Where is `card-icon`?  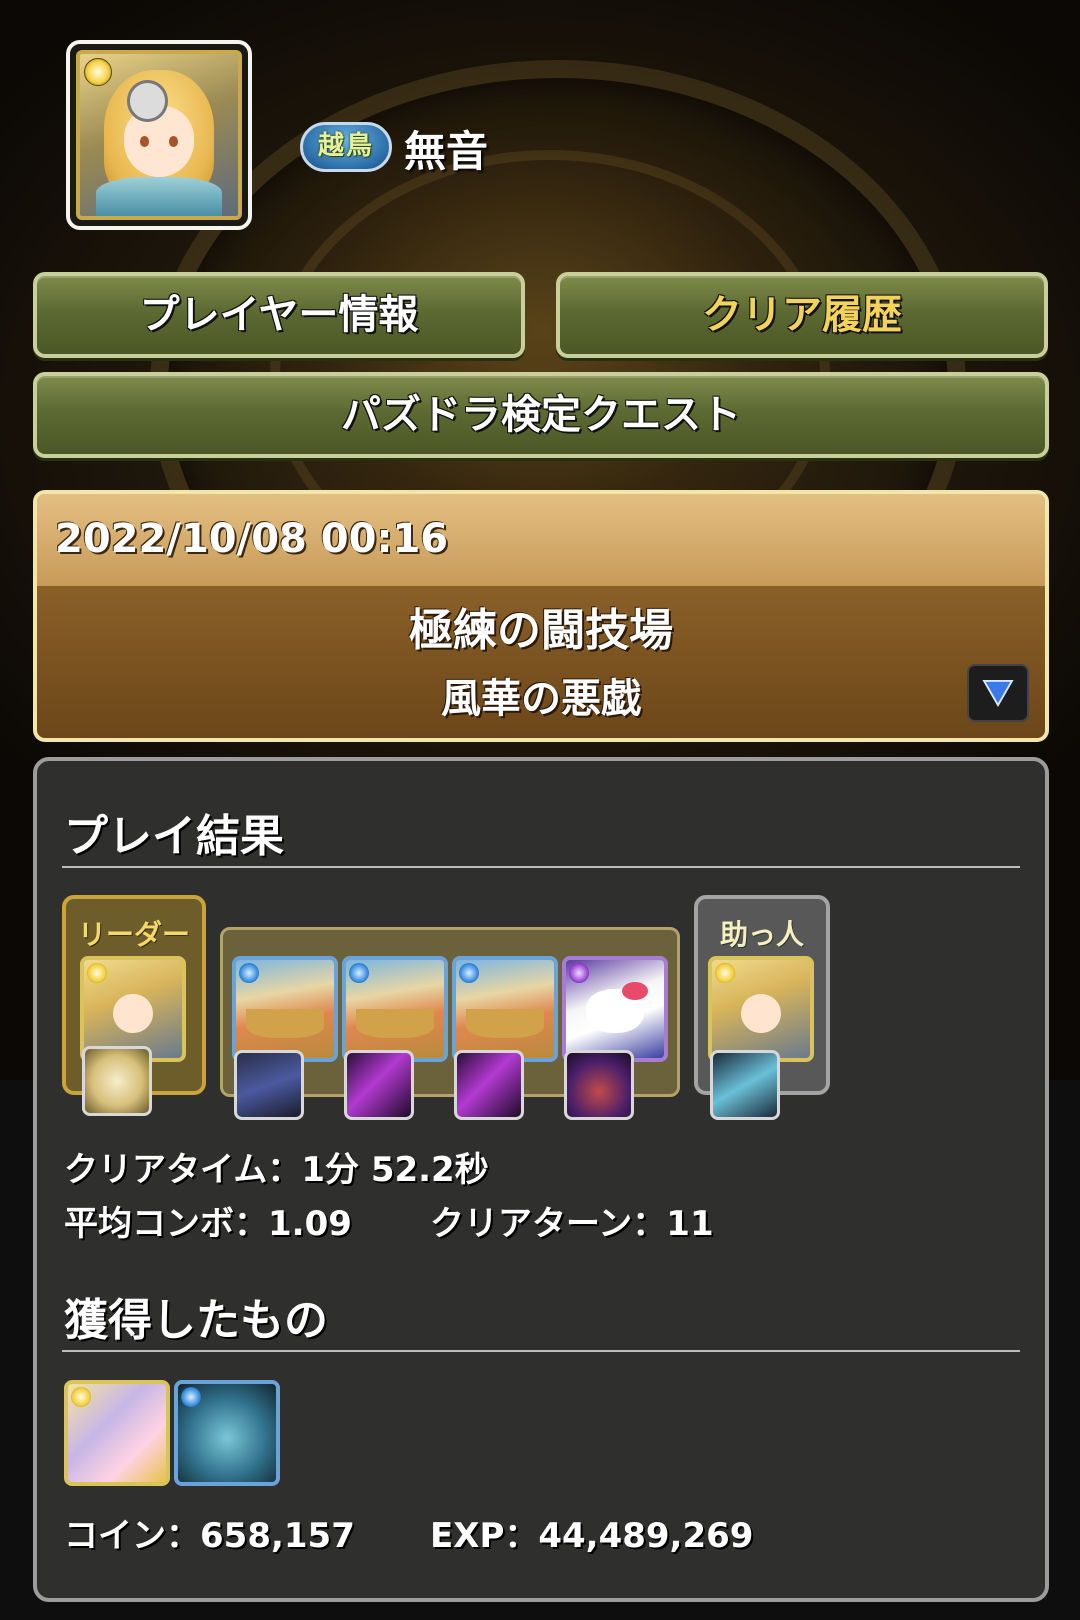 card-icon is located at coordinates (269, 1085).